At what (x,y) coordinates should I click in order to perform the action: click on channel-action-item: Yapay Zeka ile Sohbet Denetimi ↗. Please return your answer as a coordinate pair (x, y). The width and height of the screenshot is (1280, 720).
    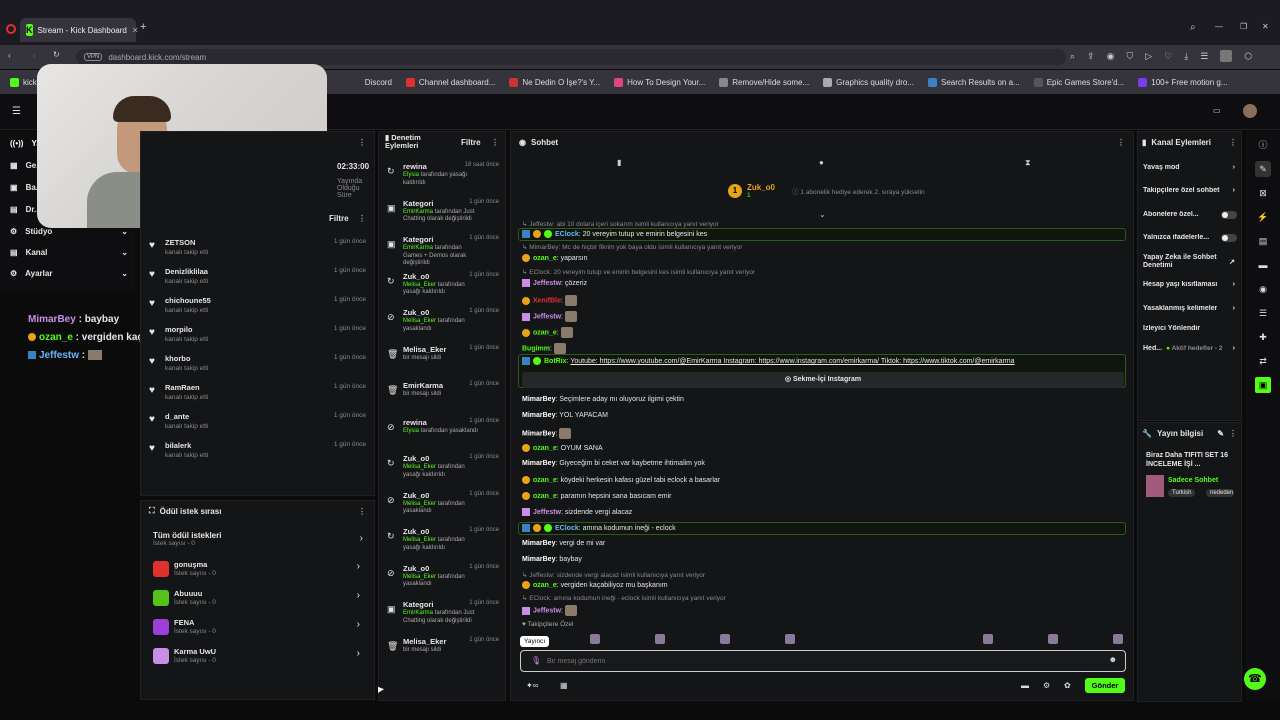
    Looking at the image, I should click on (1190, 262).